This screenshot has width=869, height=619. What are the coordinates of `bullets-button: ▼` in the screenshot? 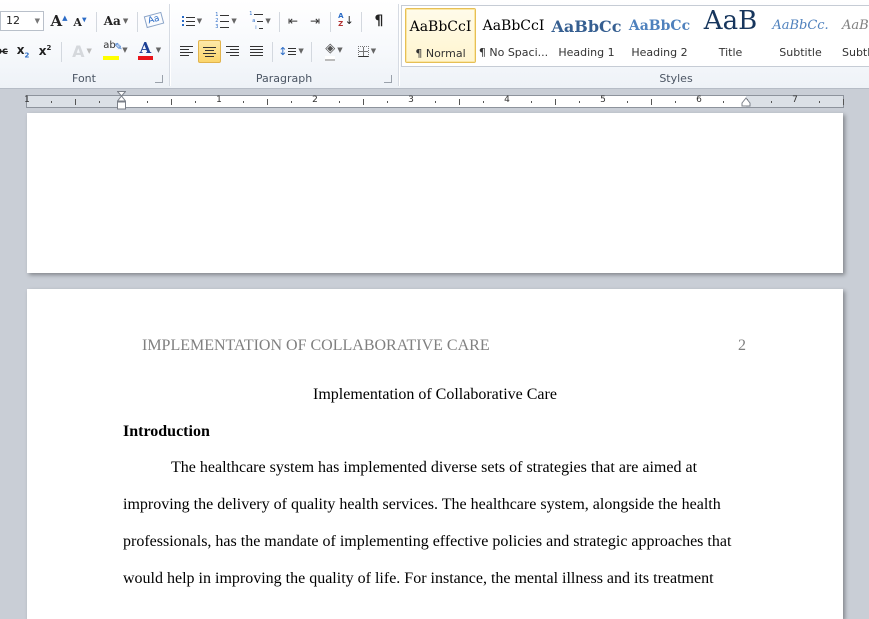 It's located at (192, 21).